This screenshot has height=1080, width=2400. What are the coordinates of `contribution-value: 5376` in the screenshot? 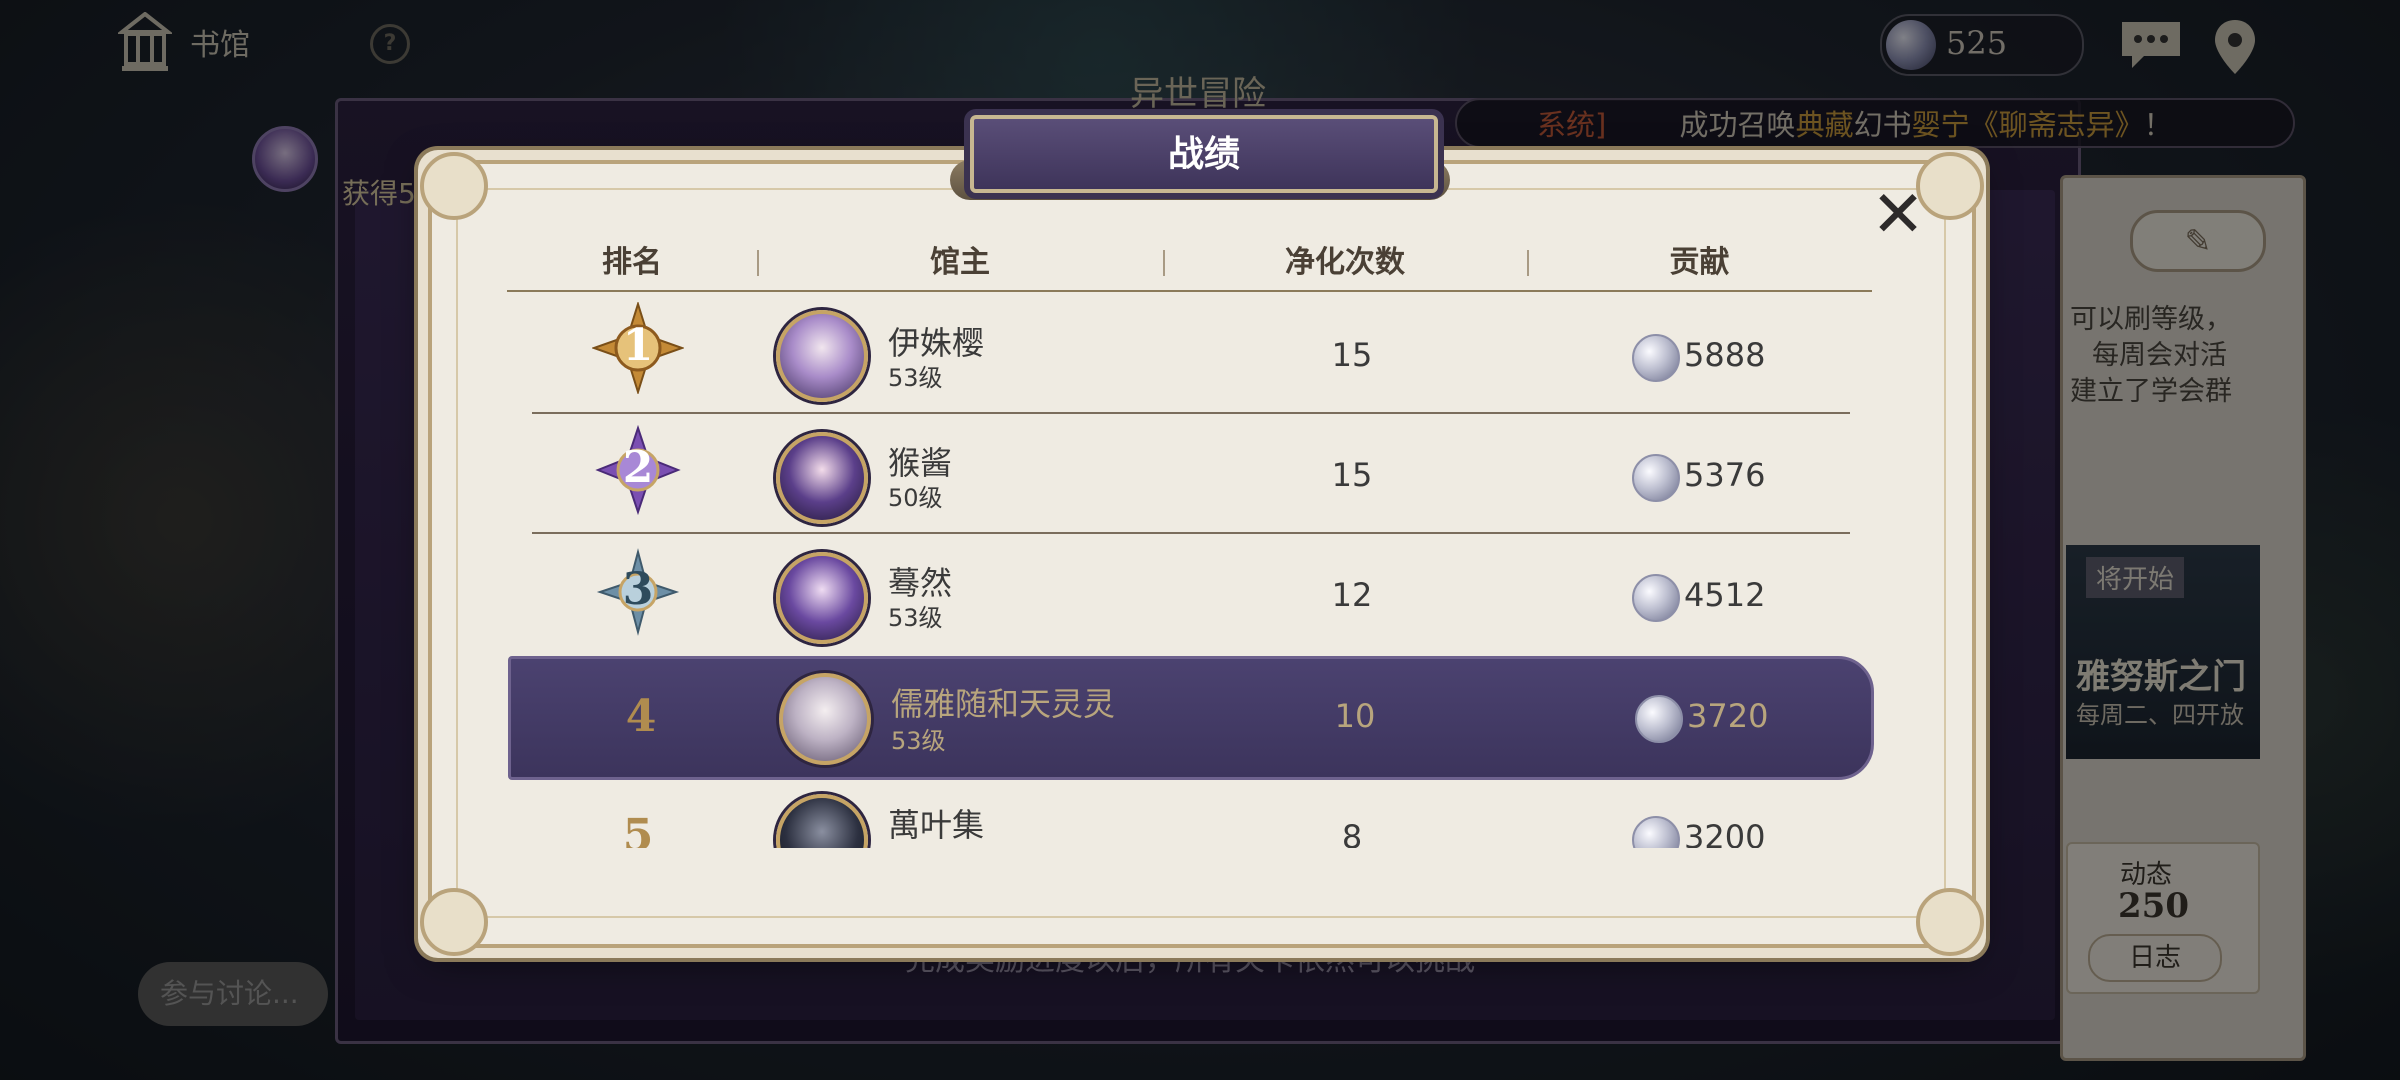 It's located at (1725, 475).